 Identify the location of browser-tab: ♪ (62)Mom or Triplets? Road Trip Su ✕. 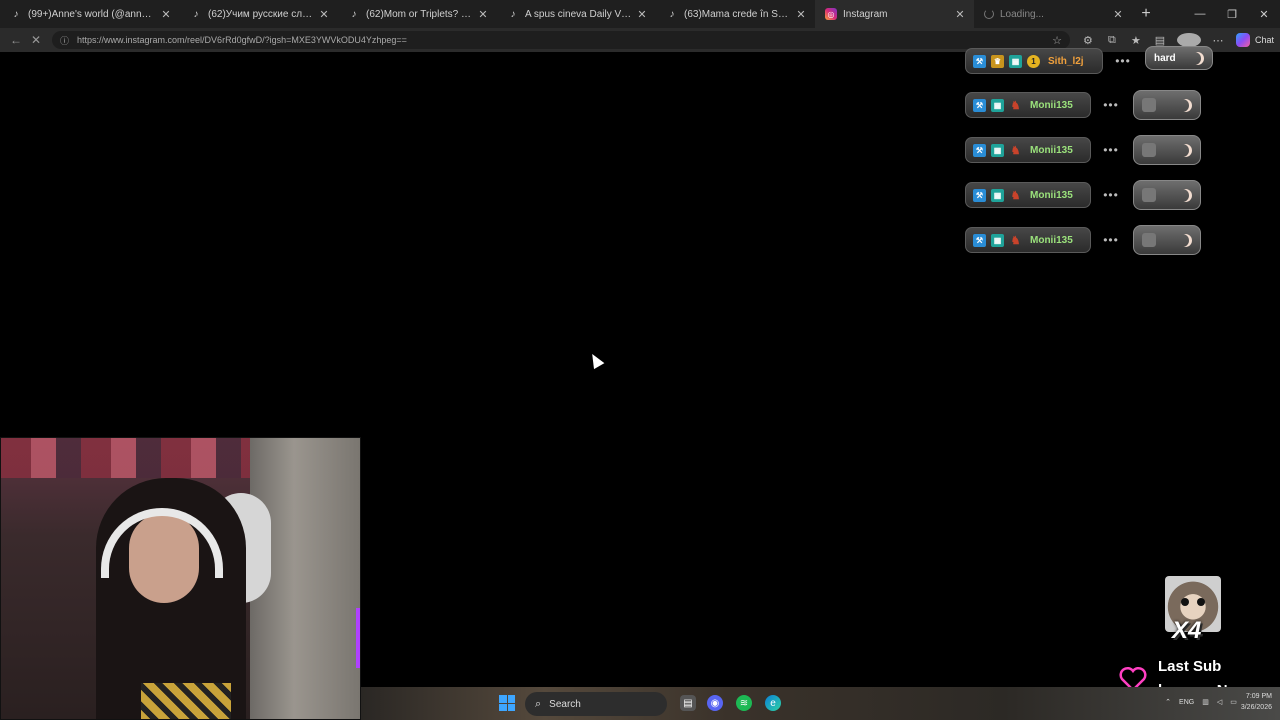
(417, 14).